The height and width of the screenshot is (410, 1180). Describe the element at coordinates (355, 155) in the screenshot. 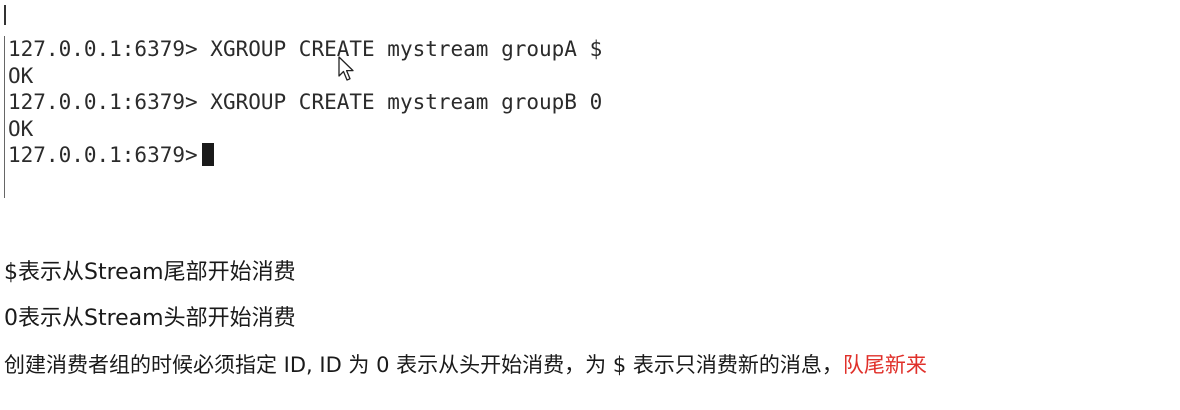

I see `terminal-line: 127.0.0.1:6379>` at that location.